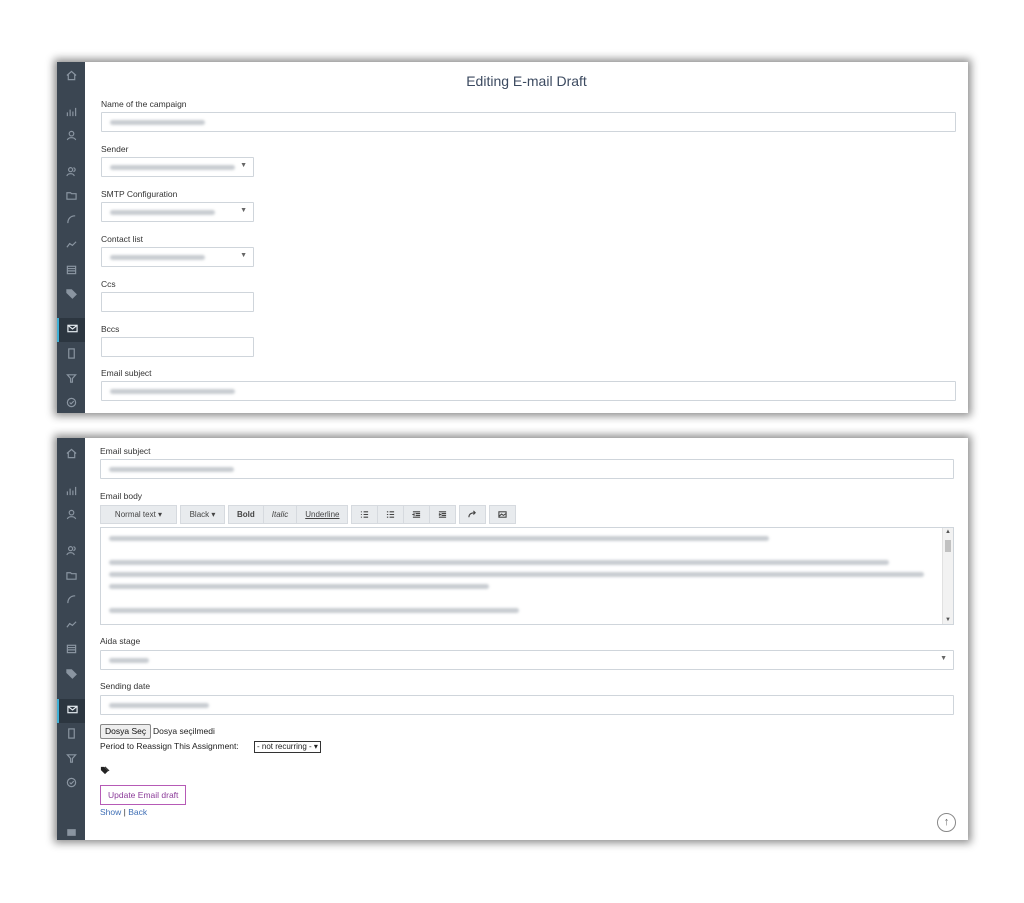 The height and width of the screenshot is (903, 1024). I want to click on underline-button: Underline, so click(322, 514).